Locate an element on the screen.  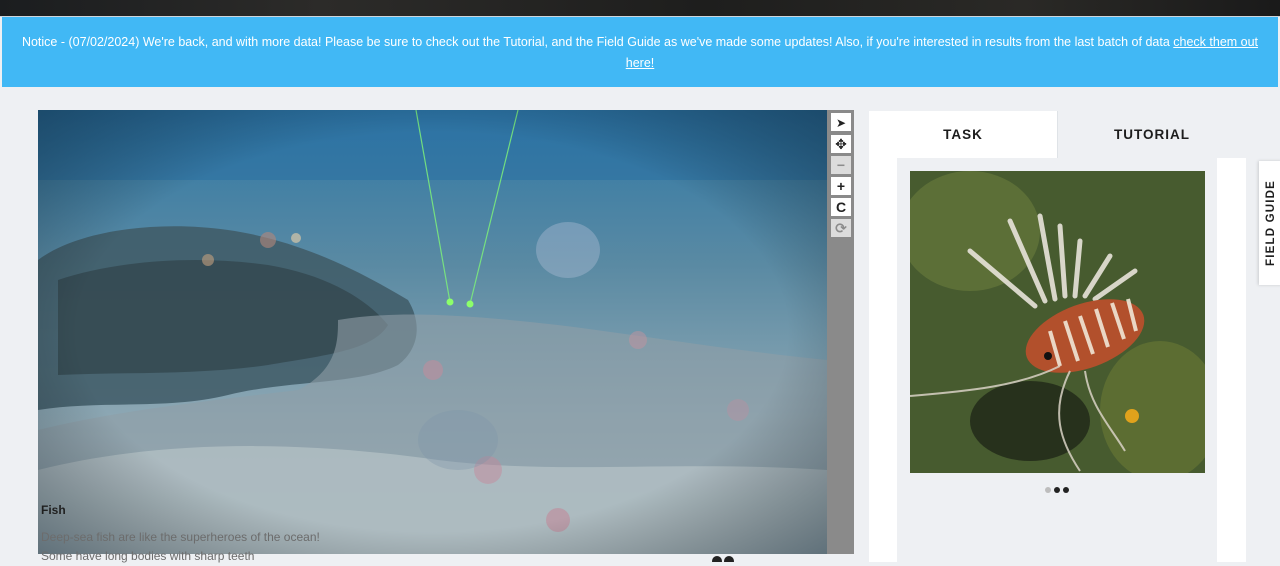
top-banner-image is located at coordinates (640, 8).